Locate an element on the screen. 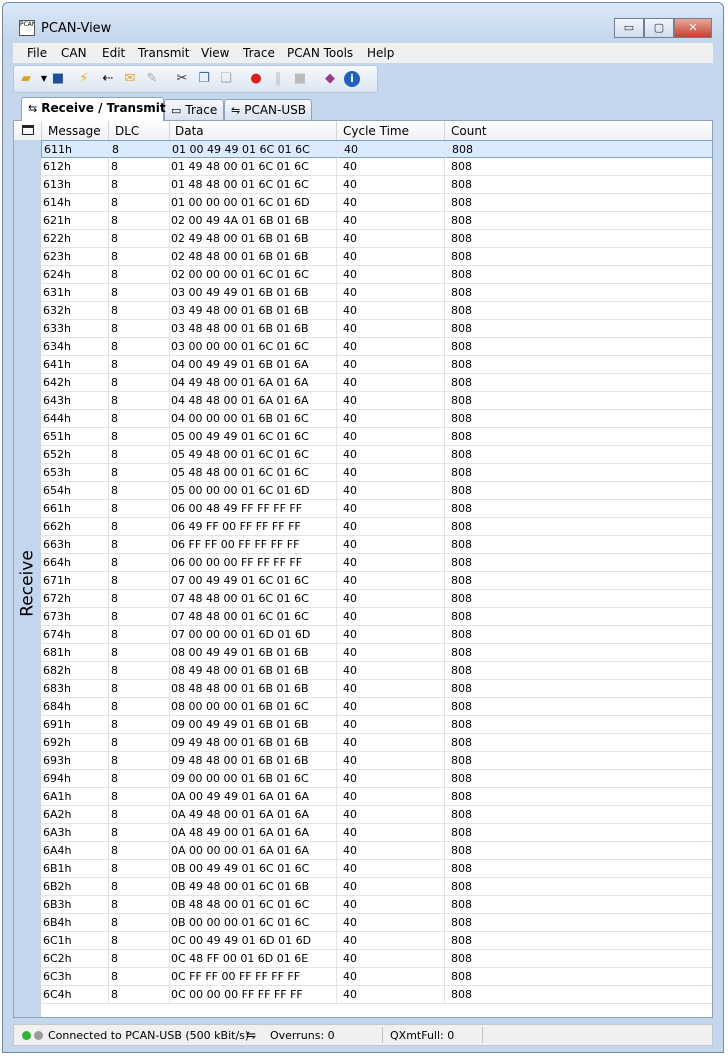 The height and width of the screenshot is (1057, 728). disconnect-icon: ⇠ is located at coordinates (108, 79).